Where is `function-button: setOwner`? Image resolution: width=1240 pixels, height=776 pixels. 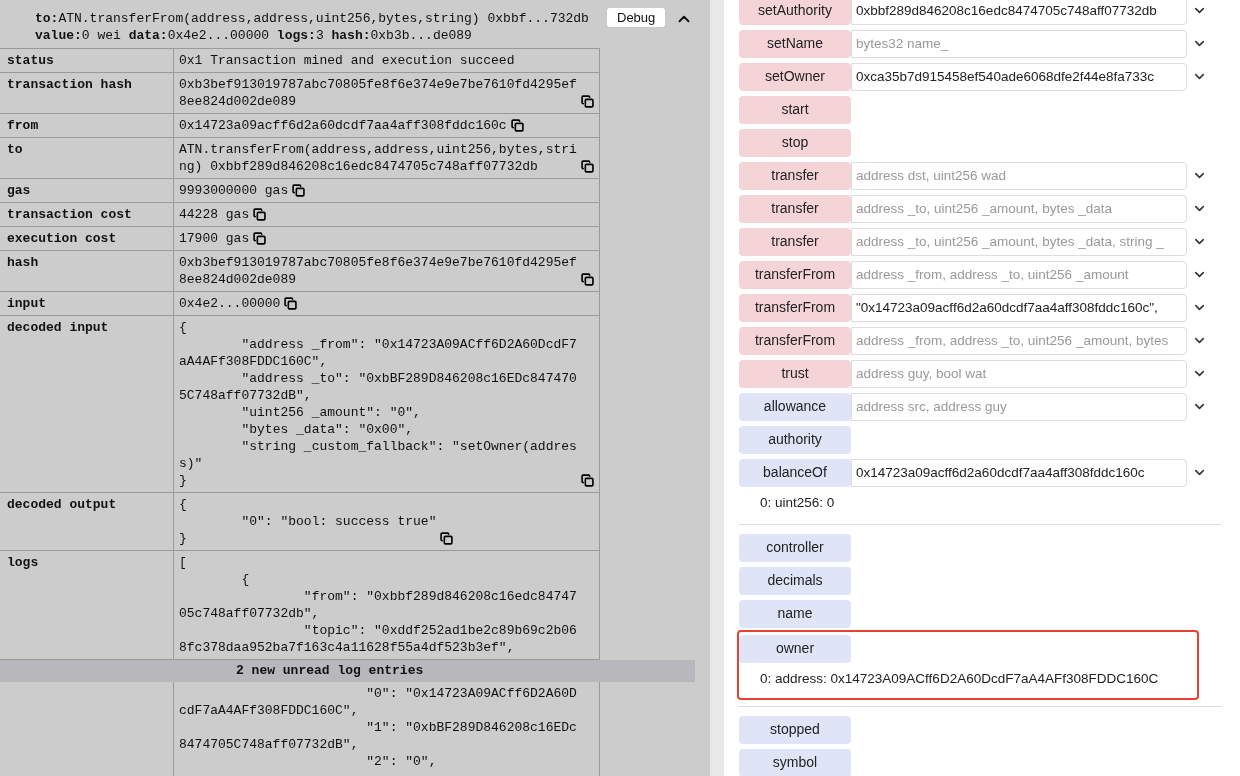 function-button: setOwner is located at coordinates (795, 76).